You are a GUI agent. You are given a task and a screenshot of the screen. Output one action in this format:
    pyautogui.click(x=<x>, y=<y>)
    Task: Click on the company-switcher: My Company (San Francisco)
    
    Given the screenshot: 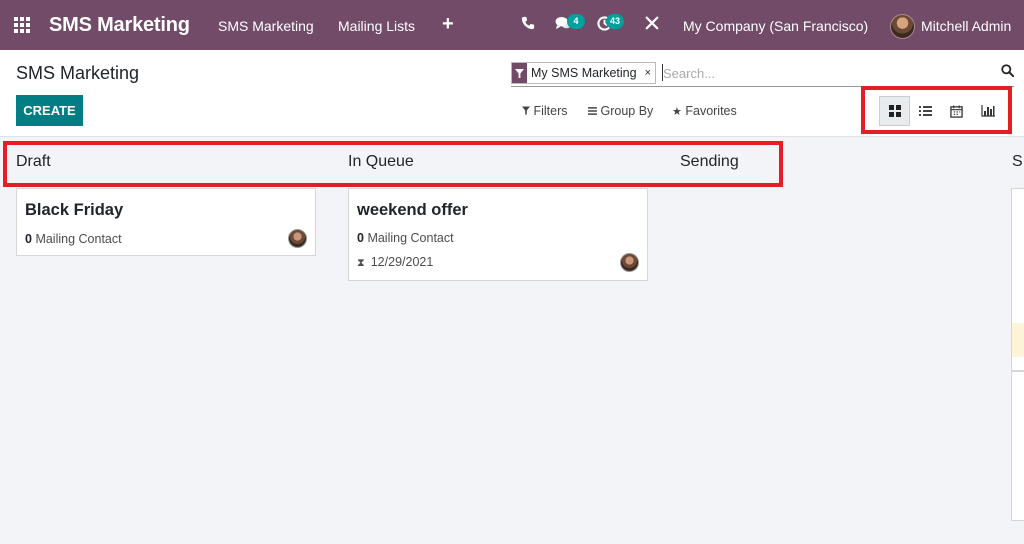 What is the action you would take?
    pyautogui.click(x=775, y=26)
    